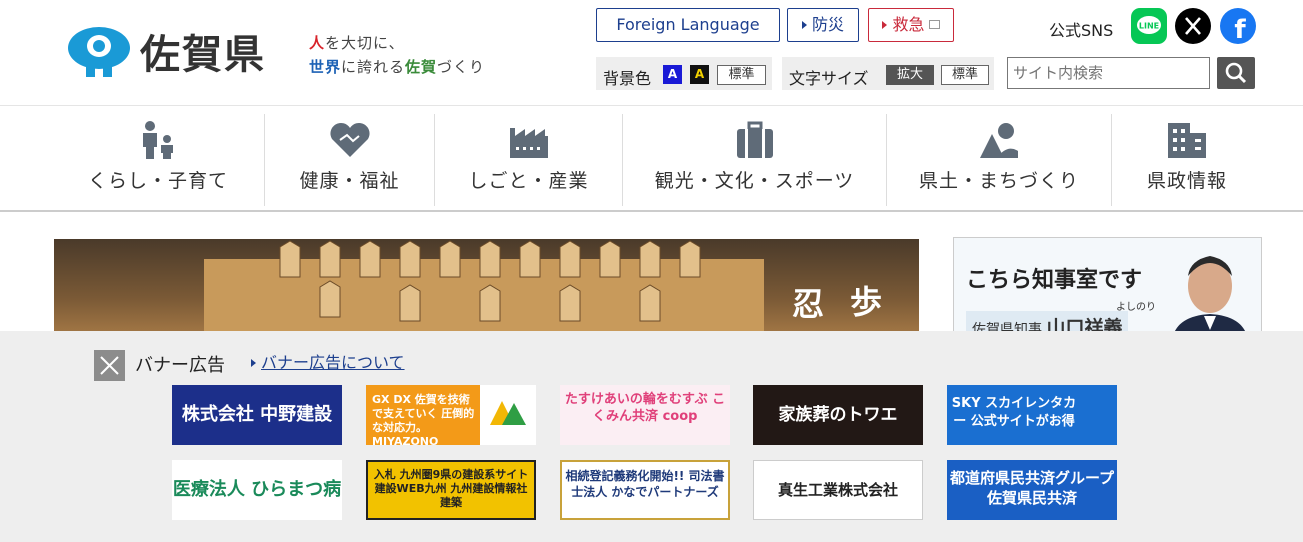 This screenshot has height=542, width=1303. What do you see at coordinates (1187, 140) in the screenshot?
I see `building-icon` at bounding box center [1187, 140].